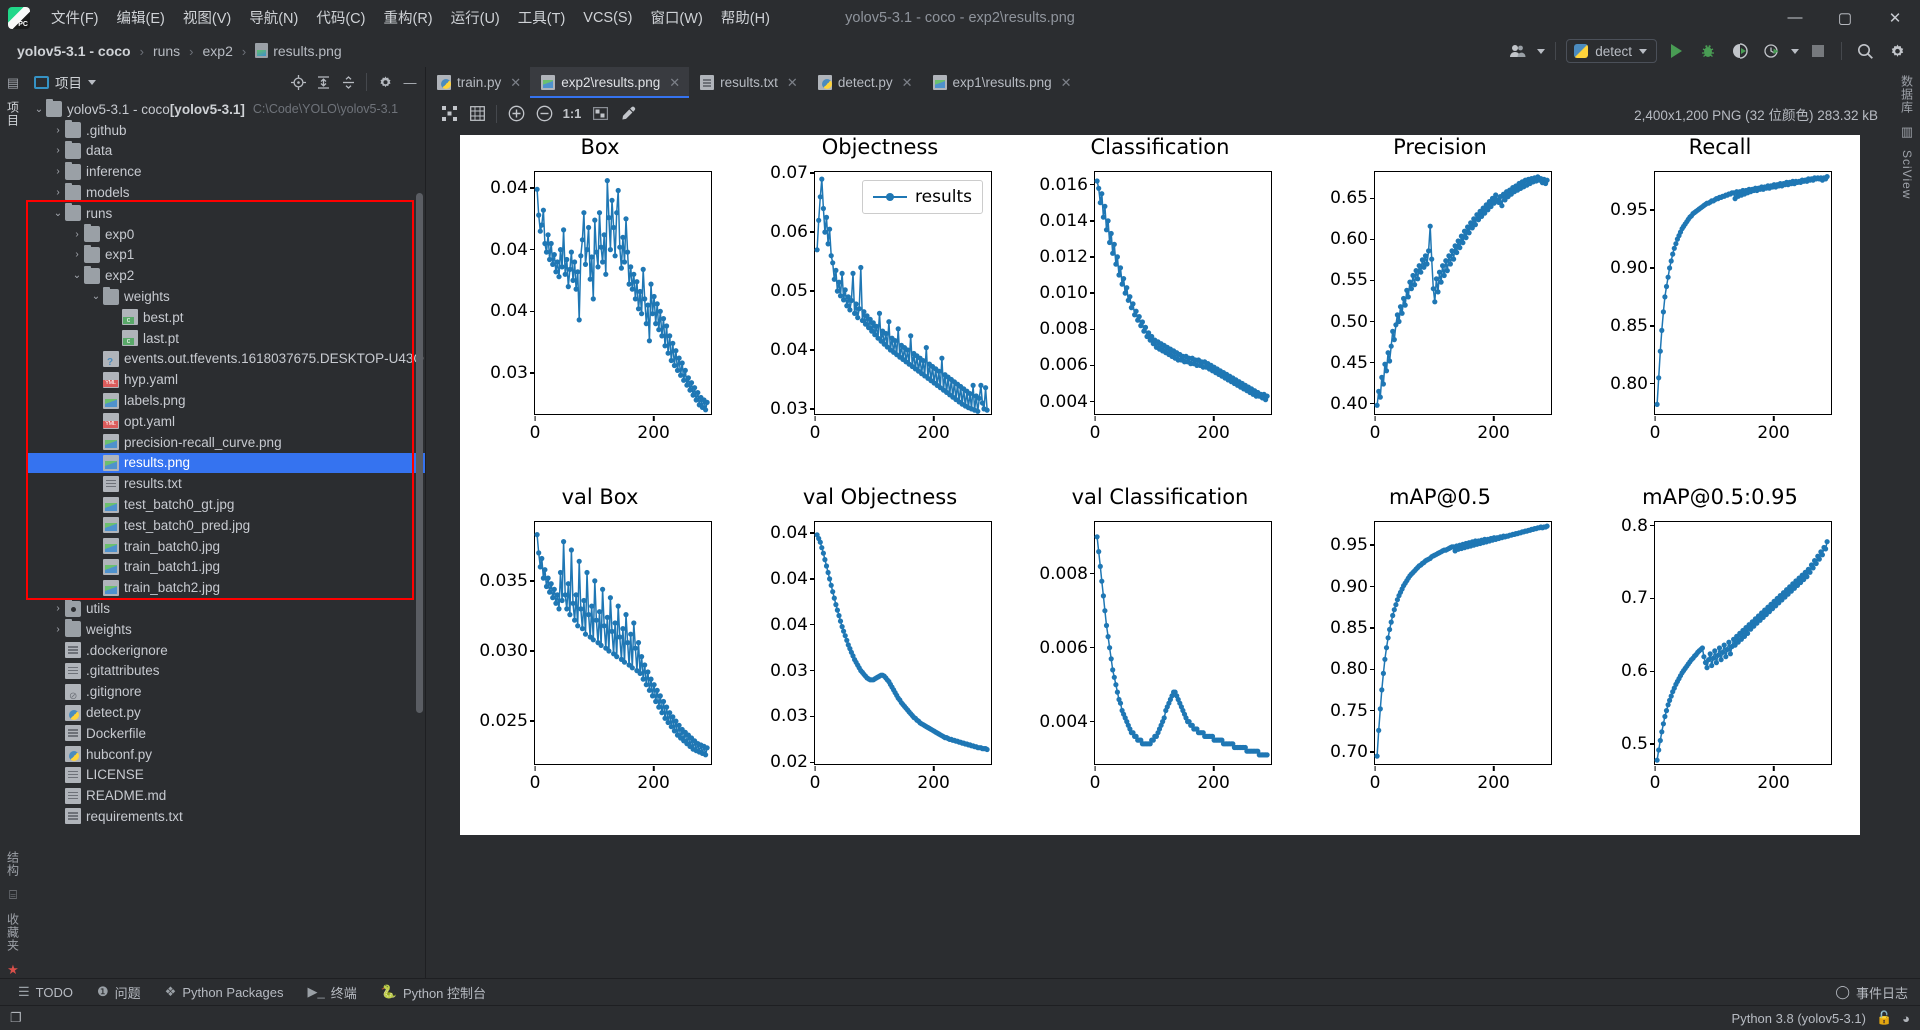  What do you see at coordinates (225, 795) in the screenshot?
I see `tree-row: README.md` at bounding box center [225, 795].